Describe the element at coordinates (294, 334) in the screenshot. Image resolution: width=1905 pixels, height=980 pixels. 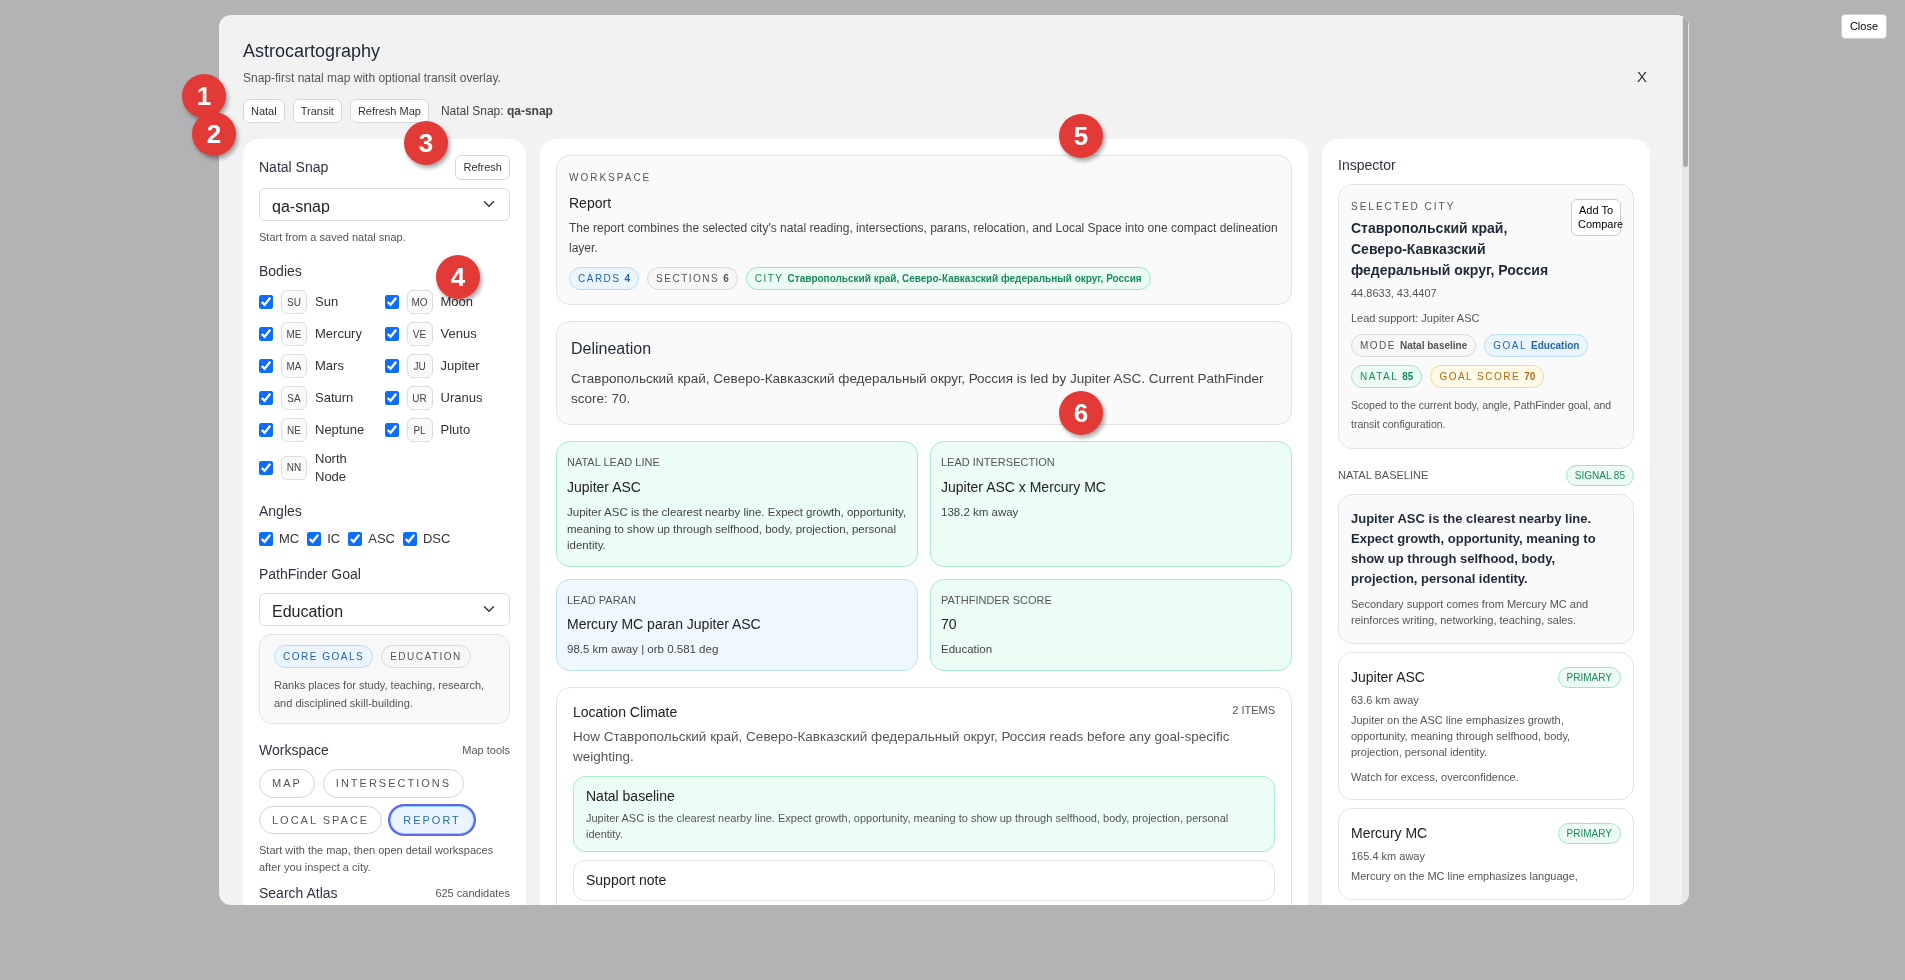
I see `body-code: ME` at that location.